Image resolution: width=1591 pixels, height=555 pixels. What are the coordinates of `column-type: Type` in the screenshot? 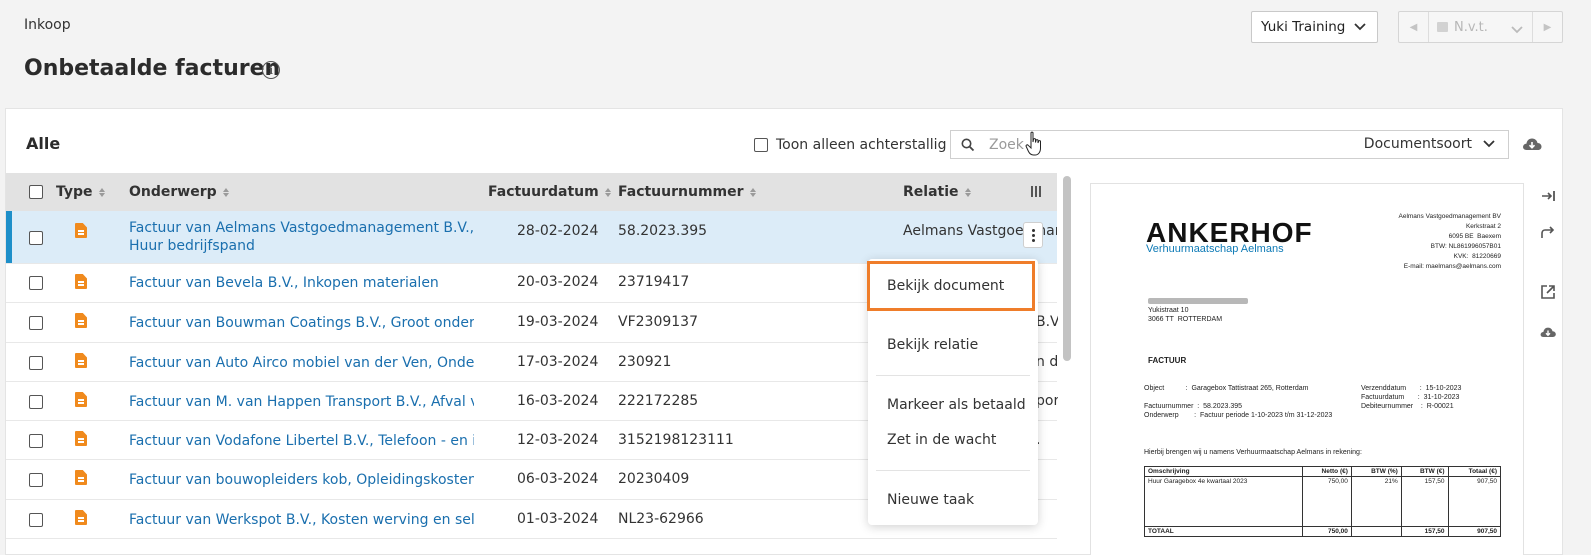 It's located at (80, 192).